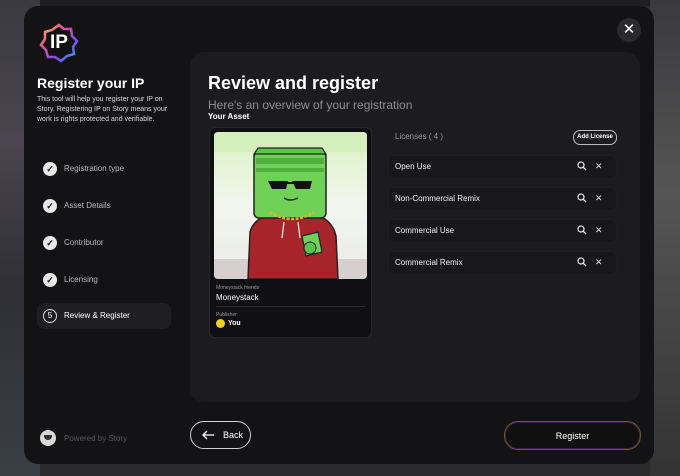 Image resolution: width=680 pixels, height=476 pixels. I want to click on ip-logo: IP, so click(59, 43).